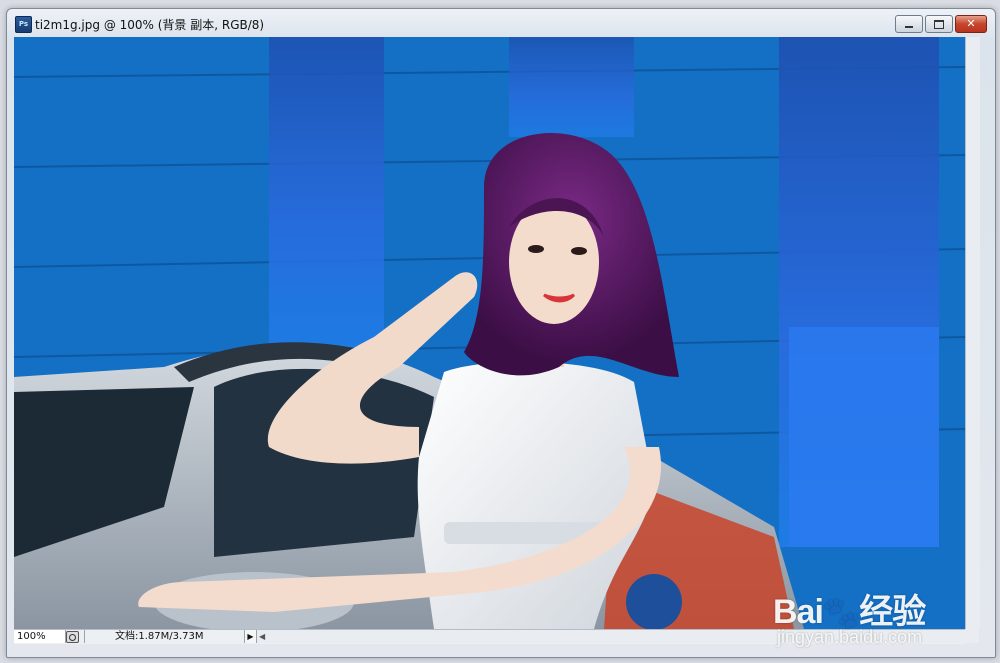 This screenshot has height=663, width=1000. Describe the element at coordinates (571, 87) in the screenshot. I see `led-pillar-middle` at that location.